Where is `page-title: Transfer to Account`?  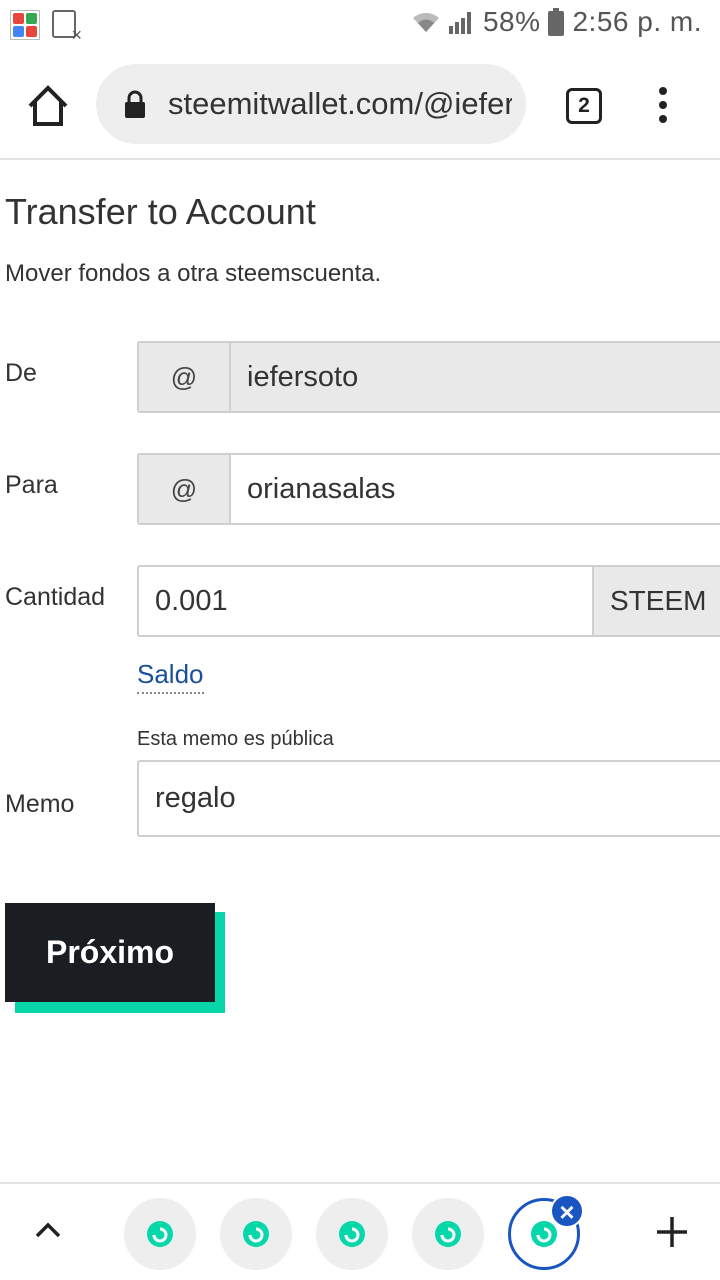
page-title: Transfer to Account is located at coordinates (160, 211).